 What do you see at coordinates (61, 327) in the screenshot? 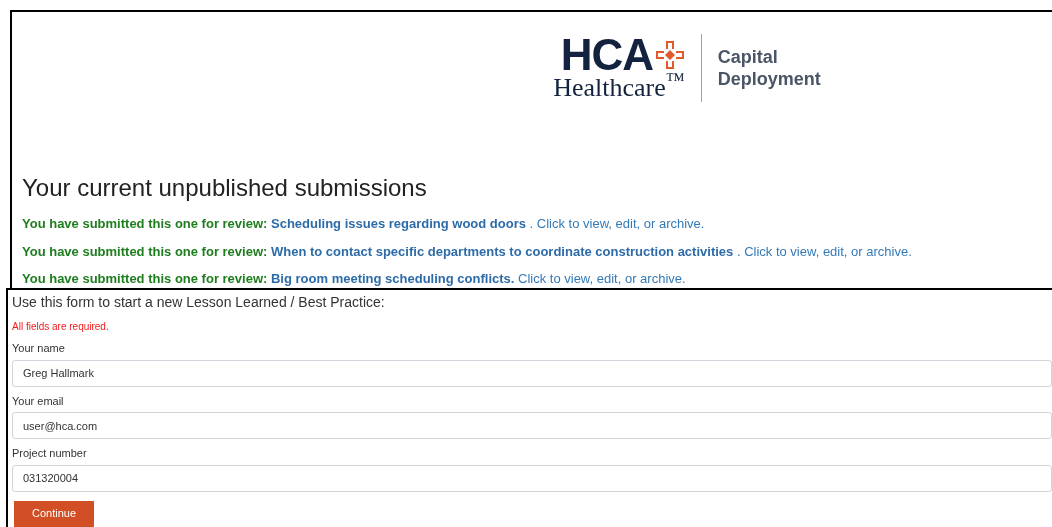
I see `required-notice: All fields are required.` at bounding box center [61, 327].